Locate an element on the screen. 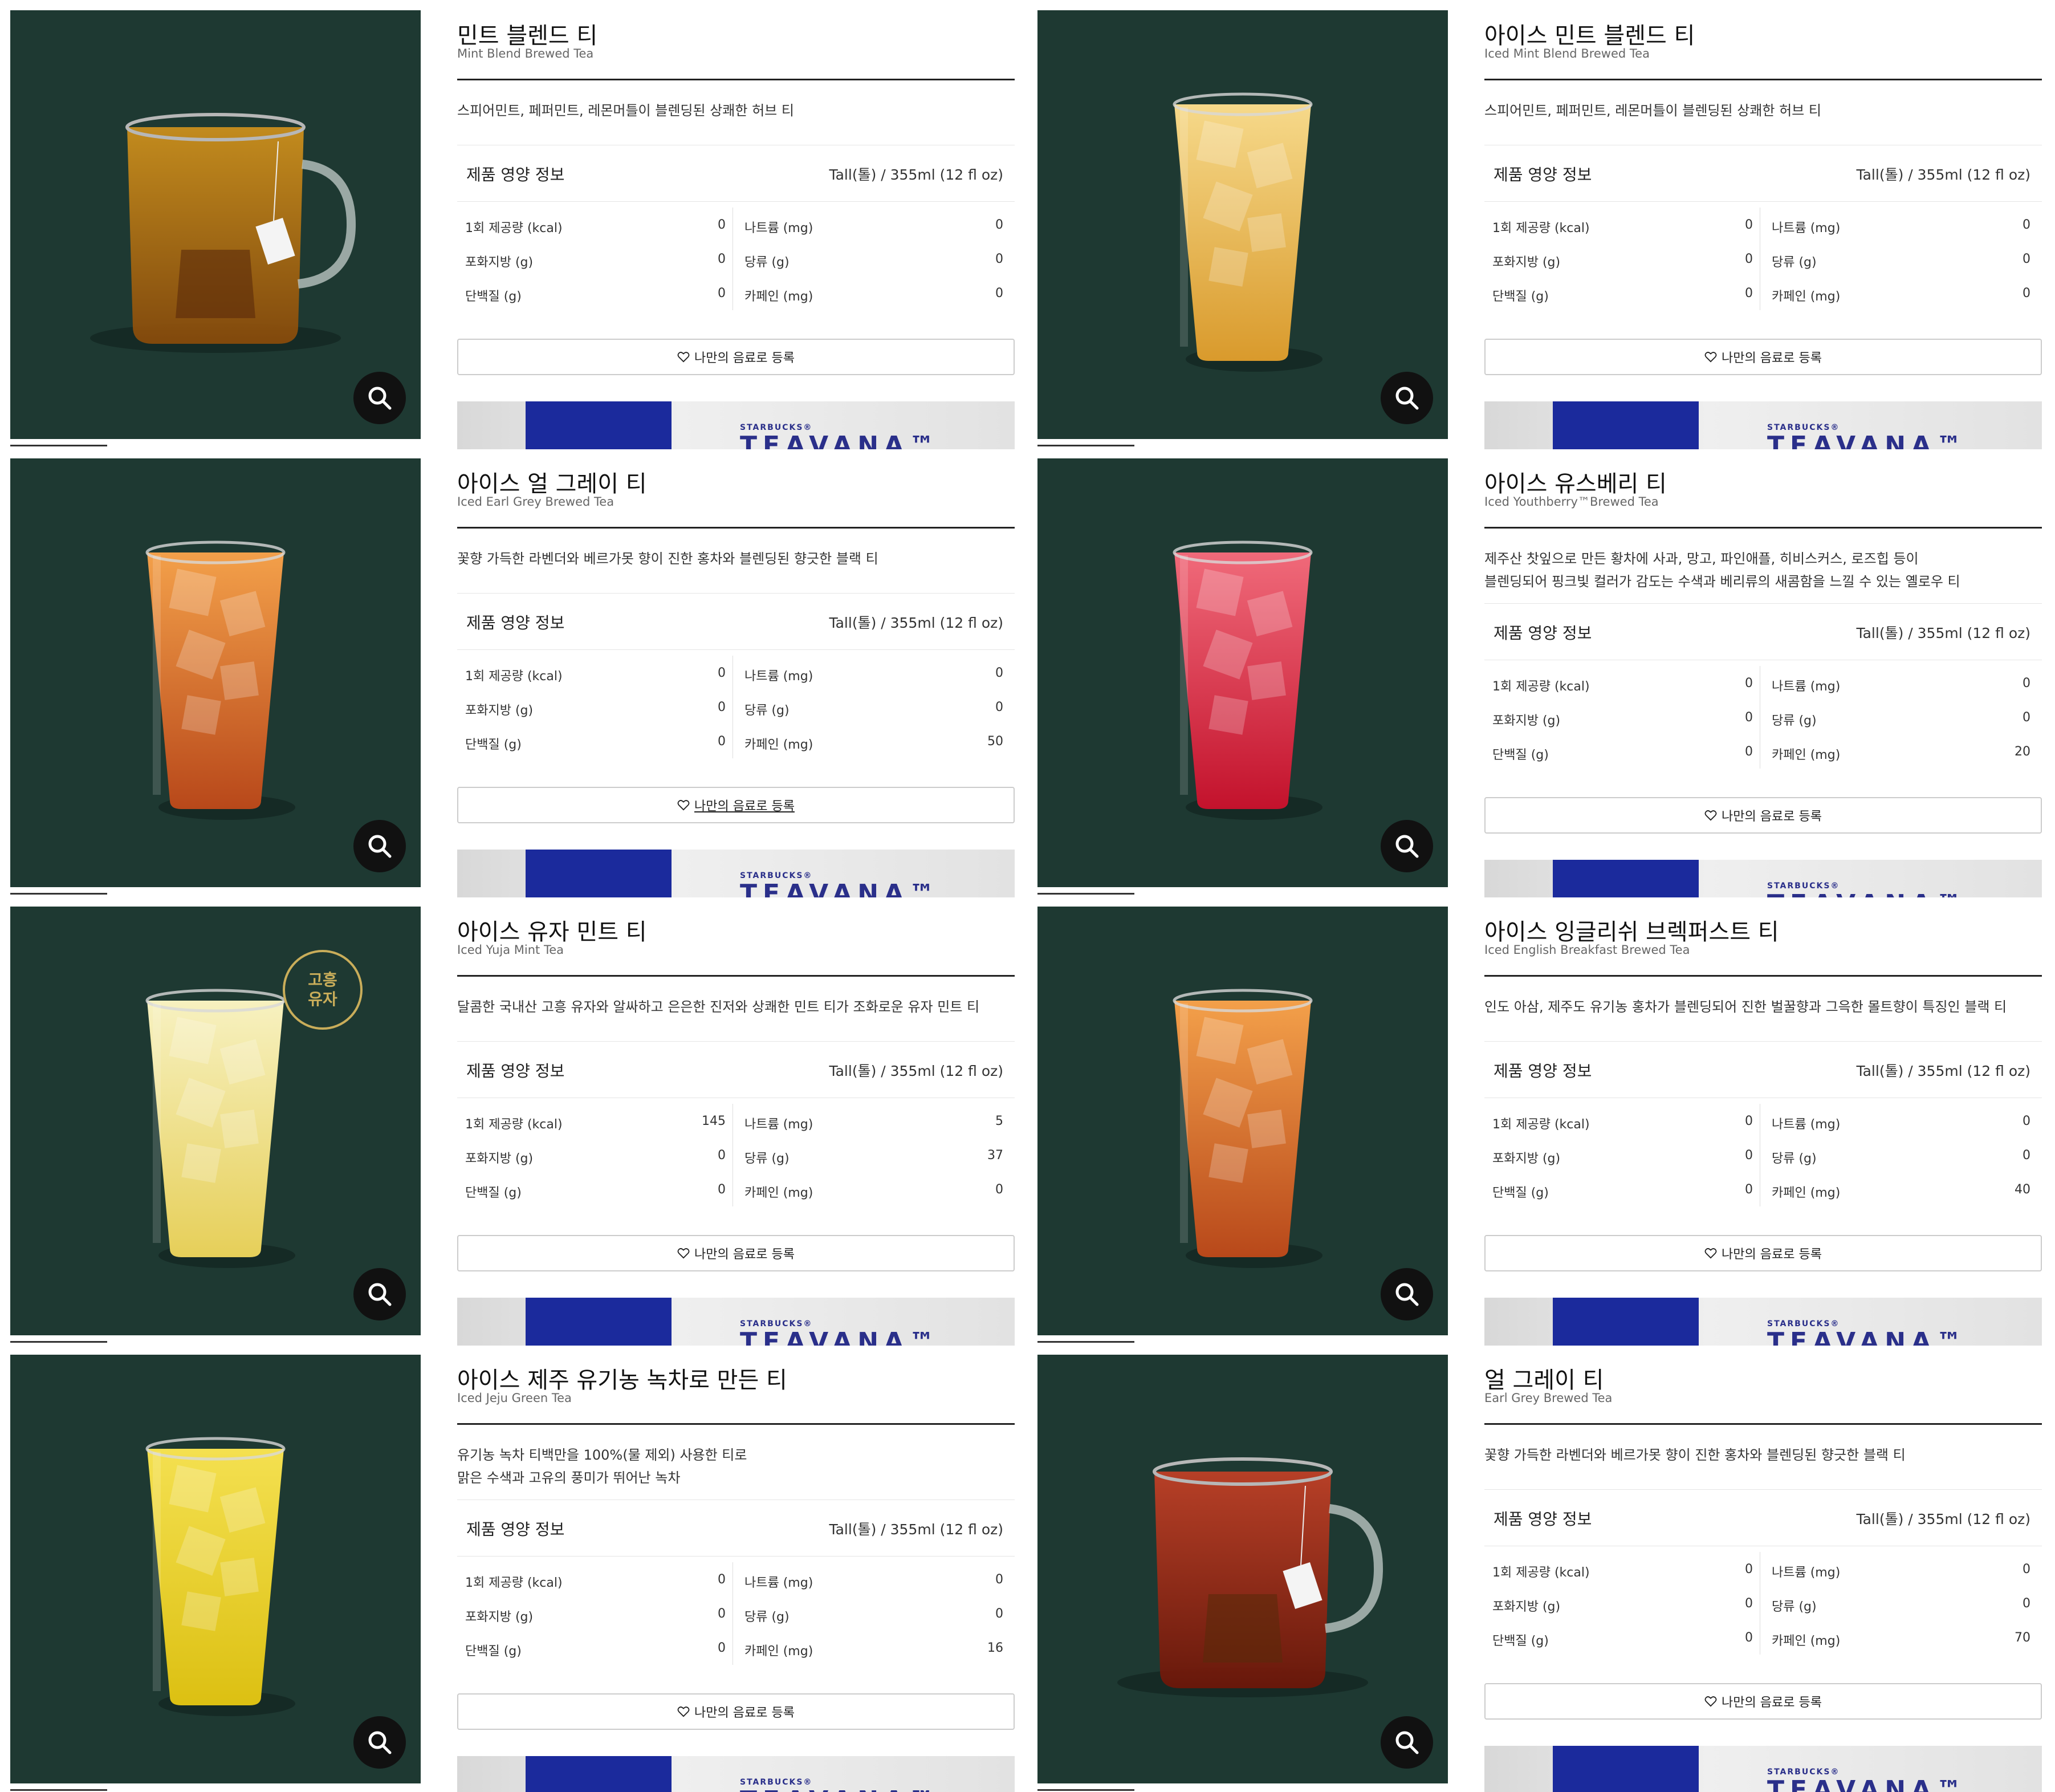  nutrition-column-right: 나트륨 (mg) 5 당류 (g) 37 카페인 (mg) 0 is located at coordinates (877, 1155).